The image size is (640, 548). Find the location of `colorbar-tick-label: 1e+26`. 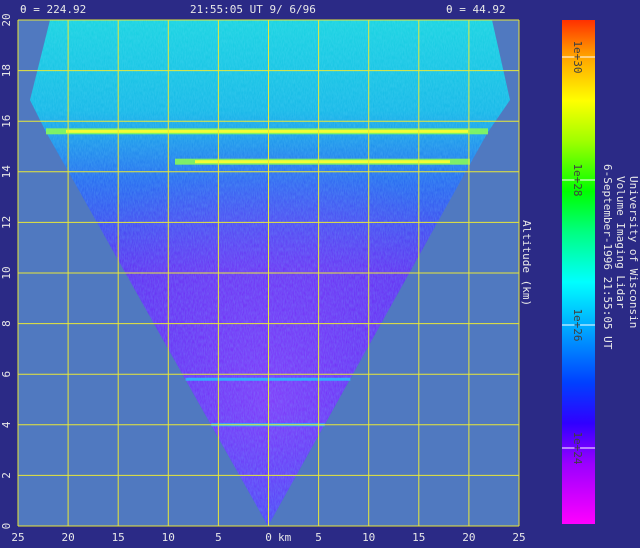

colorbar-tick-label: 1e+26 is located at coordinates (577, 324).